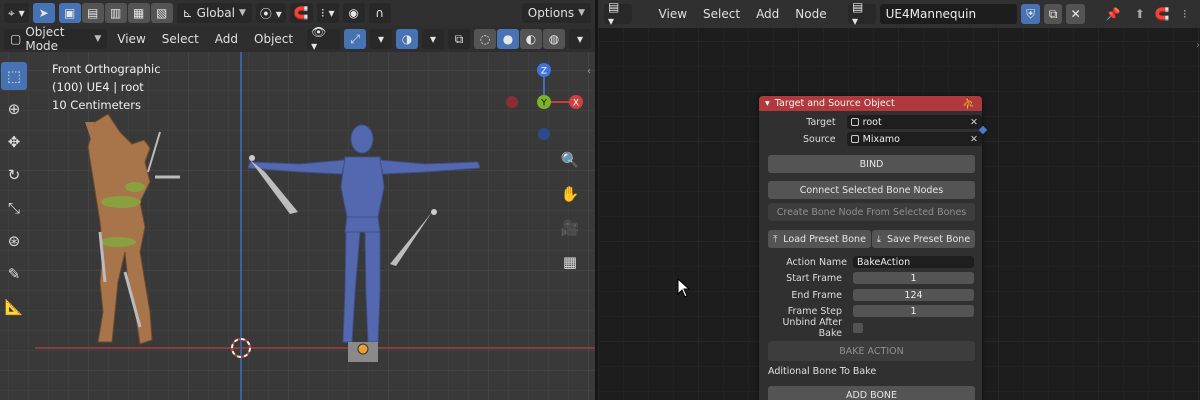 This screenshot has height=400, width=1200. I want to click on select-extend-icon: ▤, so click(92, 13).